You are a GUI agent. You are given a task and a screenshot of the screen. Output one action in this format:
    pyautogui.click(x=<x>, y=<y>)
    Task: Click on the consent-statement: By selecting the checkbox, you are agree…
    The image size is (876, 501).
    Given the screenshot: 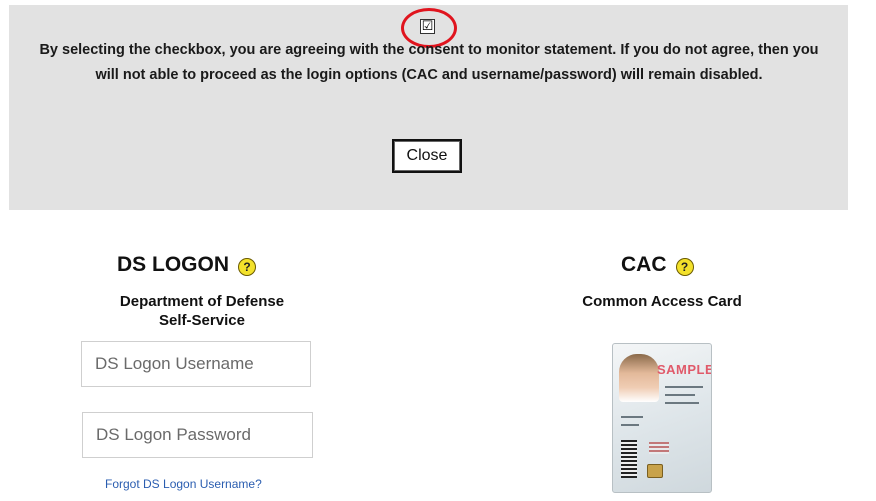 What is the action you would take?
    pyautogui.click(x=429, y=62)
    